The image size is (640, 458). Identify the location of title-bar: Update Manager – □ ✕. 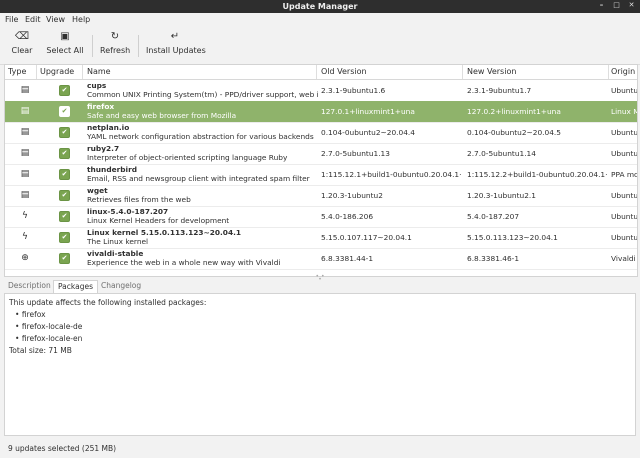
(320, 6).